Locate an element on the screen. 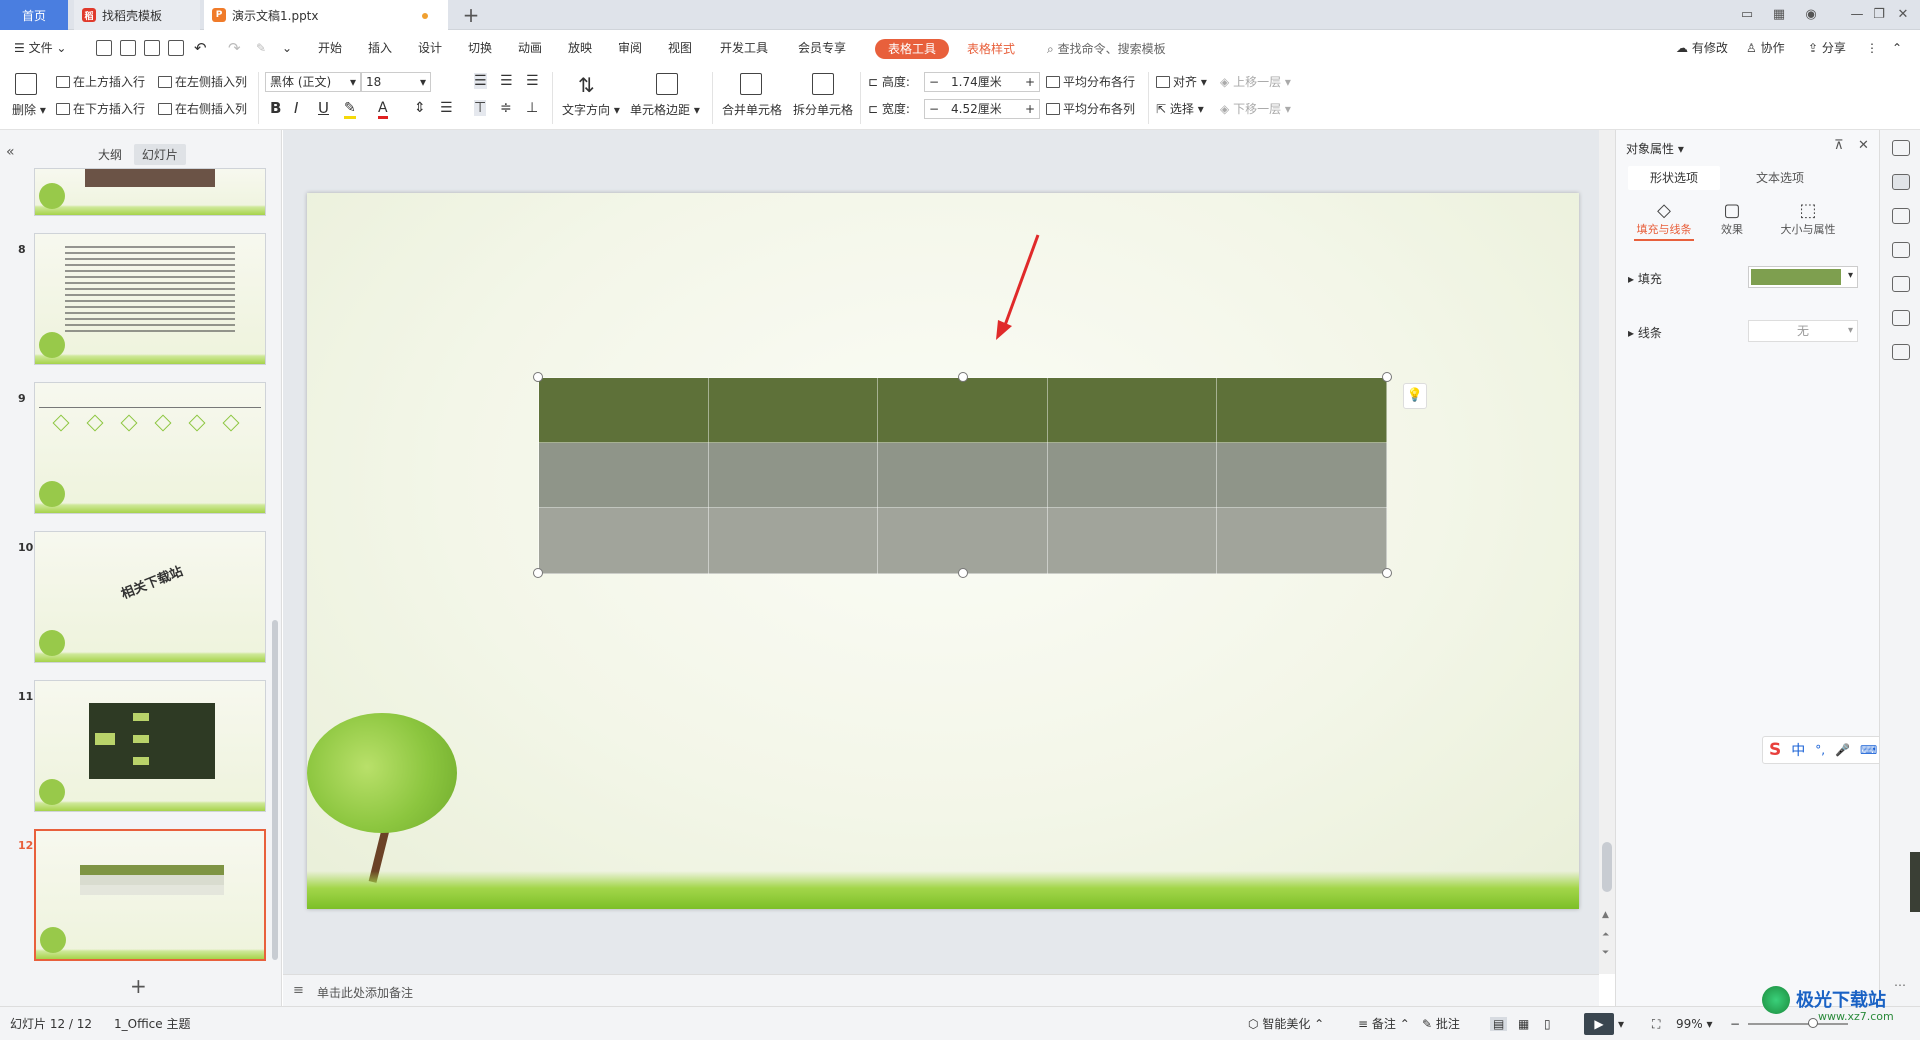 This screenshot has height=1040, width=1920. file-menu: ☰ 文件 ⌄ is located at coordinates (40, 48).